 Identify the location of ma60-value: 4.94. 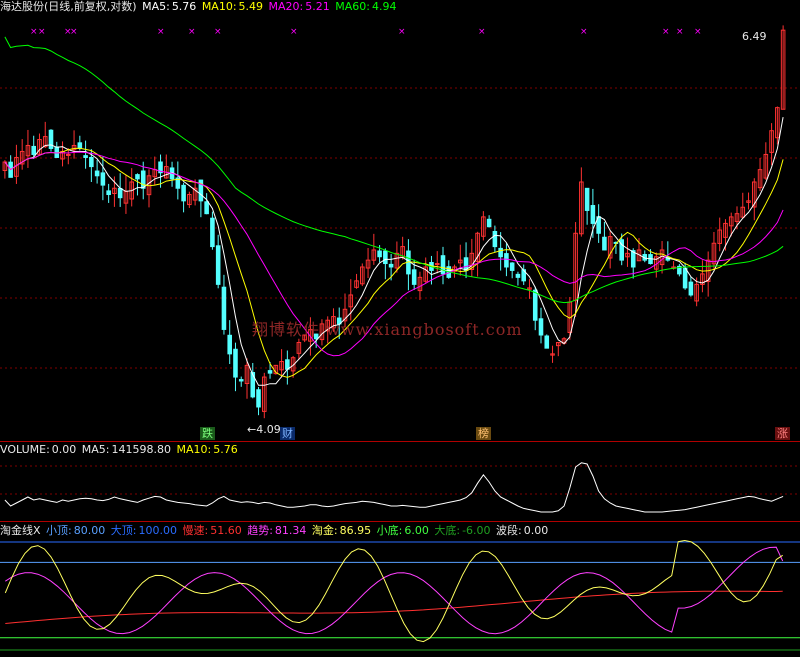
(384, 6).